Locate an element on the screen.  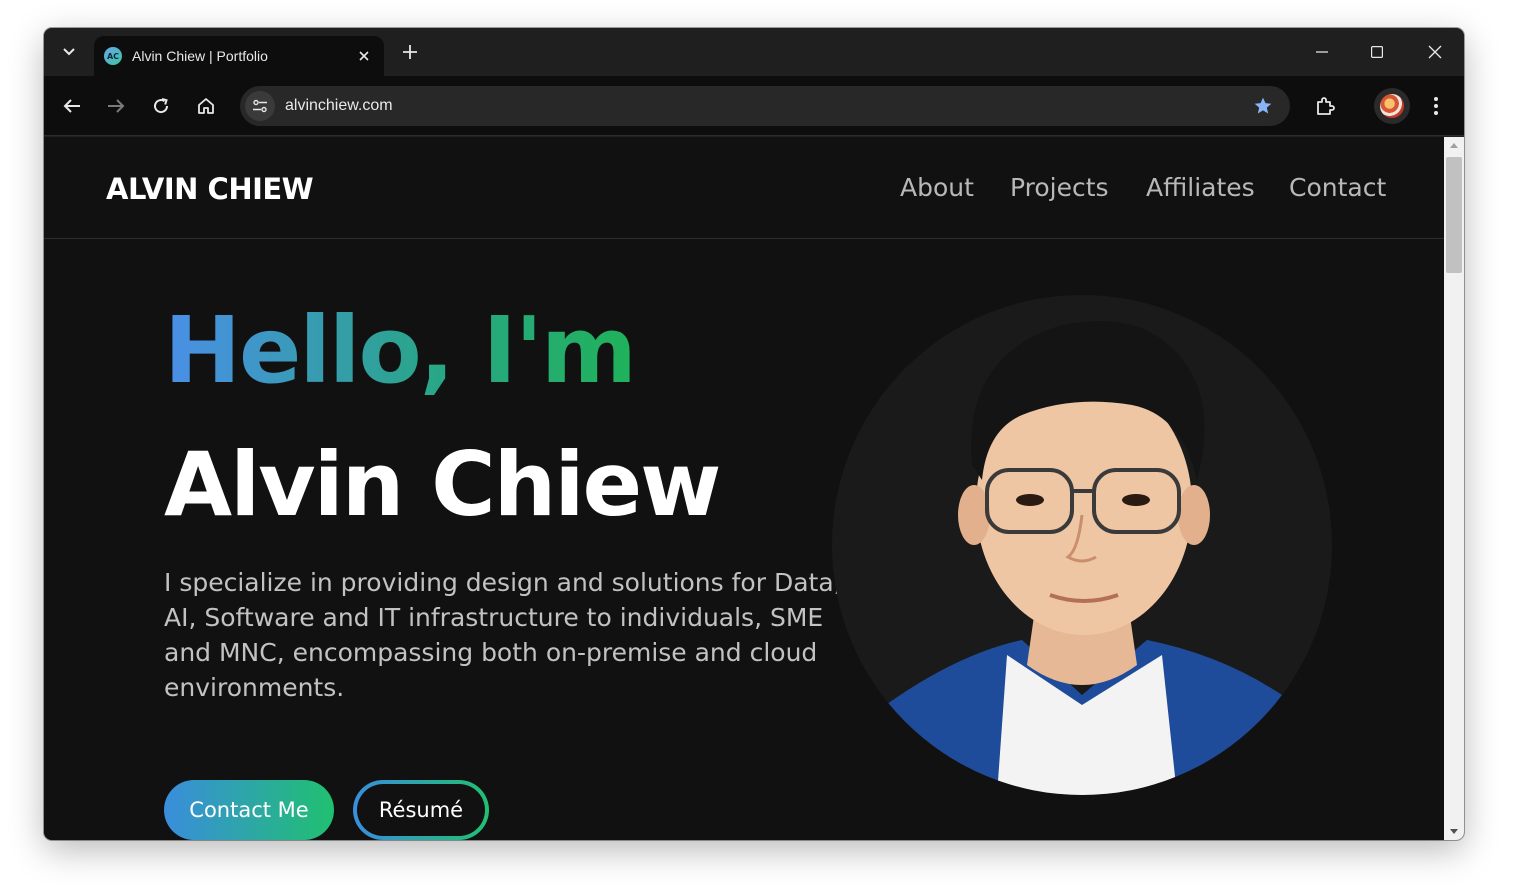
nav-link-affiliates: Affiliates is located at coordinates (1200, 187).